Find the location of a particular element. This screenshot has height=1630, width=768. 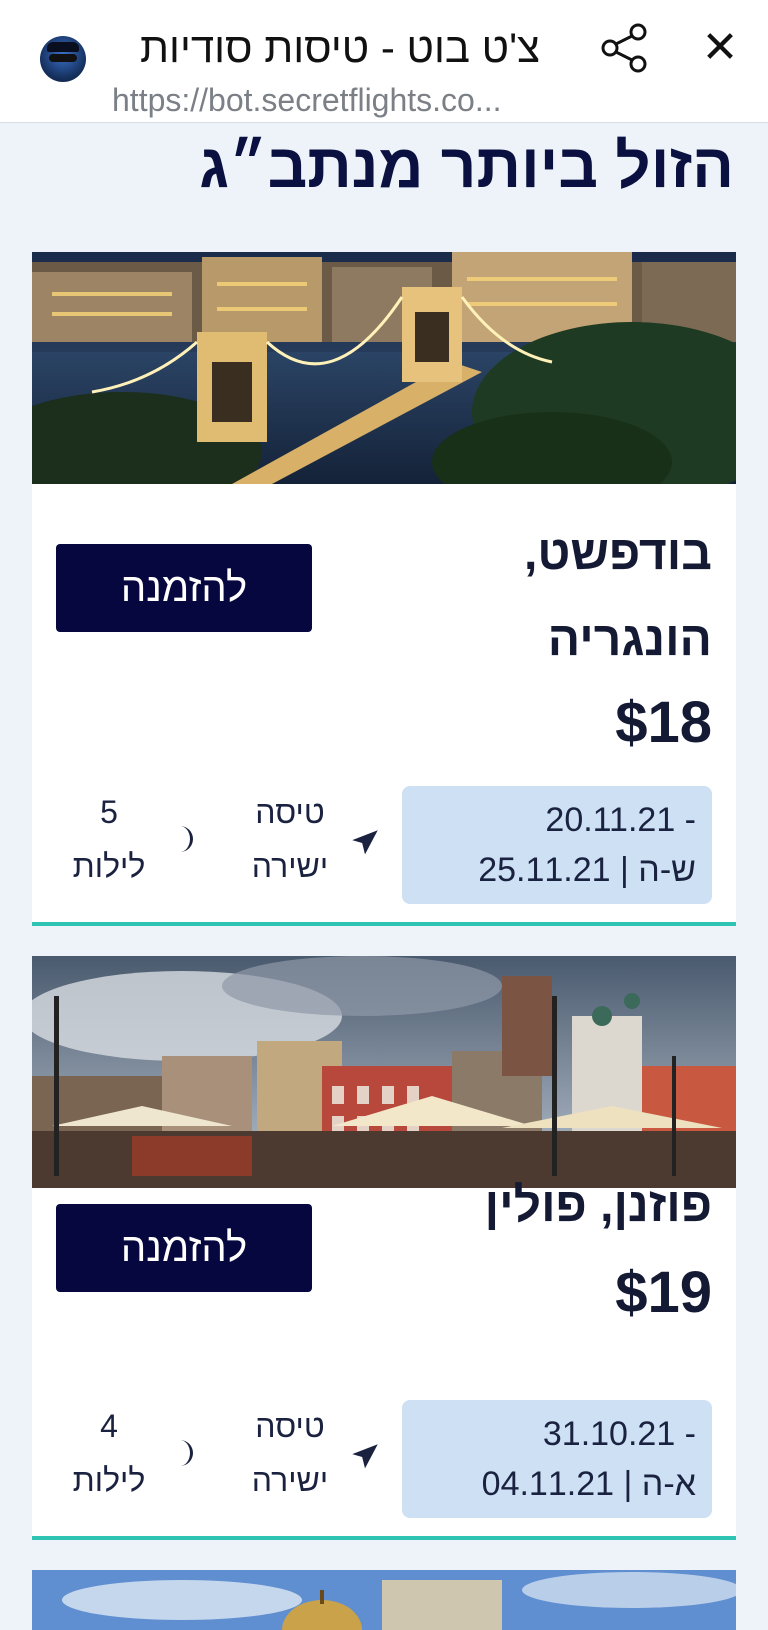

destination-photo is located at coordinates (384, 1600).